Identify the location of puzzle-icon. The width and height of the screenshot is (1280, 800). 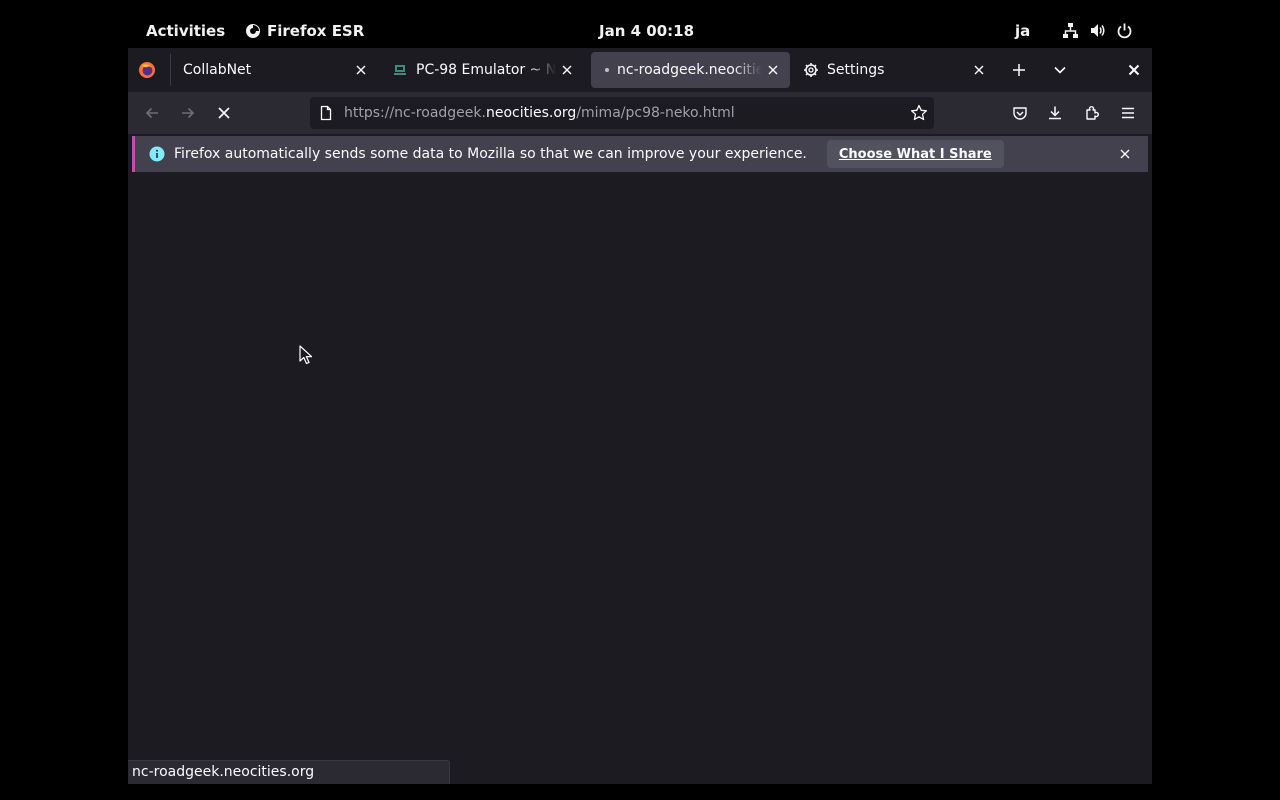
(1092, 113).